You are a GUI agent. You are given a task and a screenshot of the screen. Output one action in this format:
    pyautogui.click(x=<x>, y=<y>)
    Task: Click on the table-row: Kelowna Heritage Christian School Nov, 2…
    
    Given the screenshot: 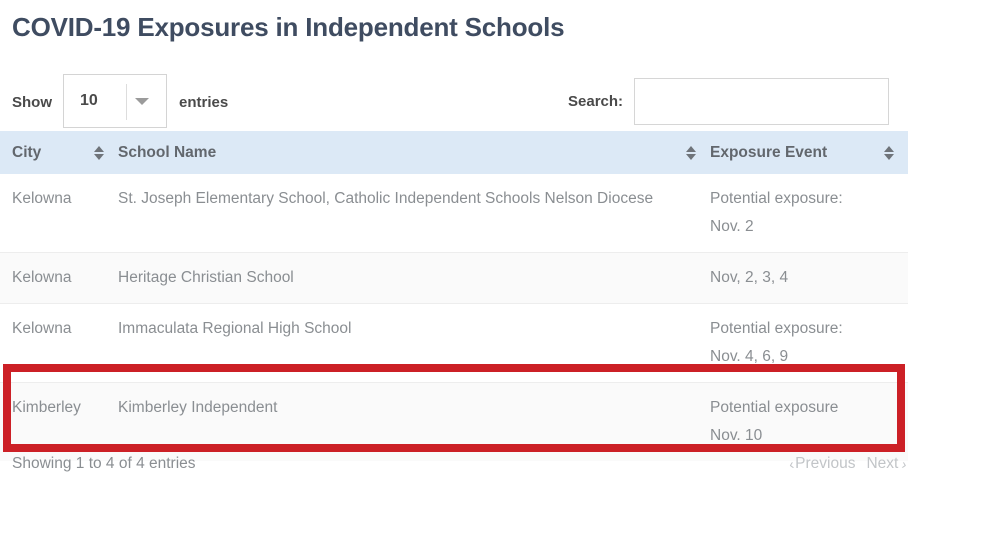 What is the action you would take?
    pyautogui.click(x=454, y=278)
    